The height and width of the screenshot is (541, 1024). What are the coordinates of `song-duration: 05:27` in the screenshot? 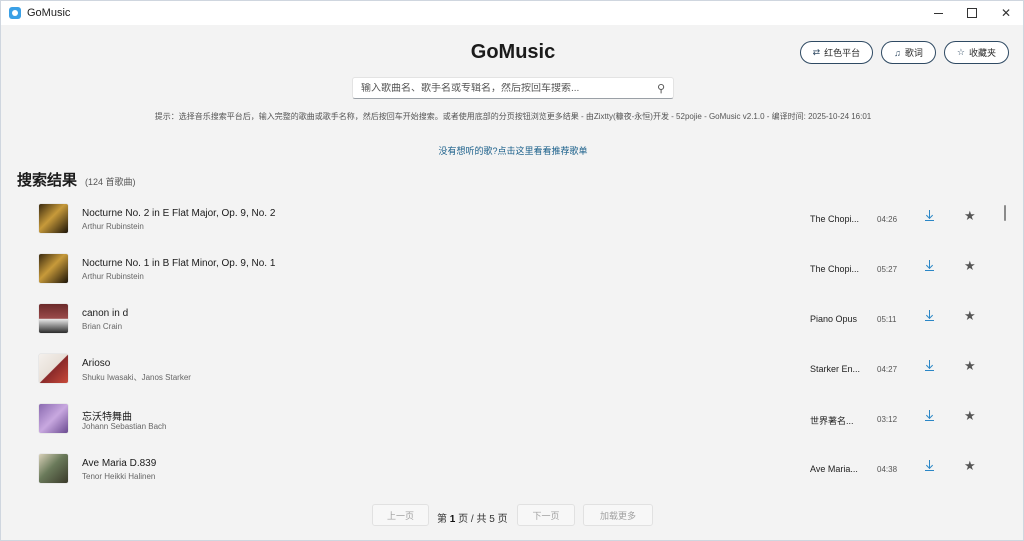 It's located at (887, 269).